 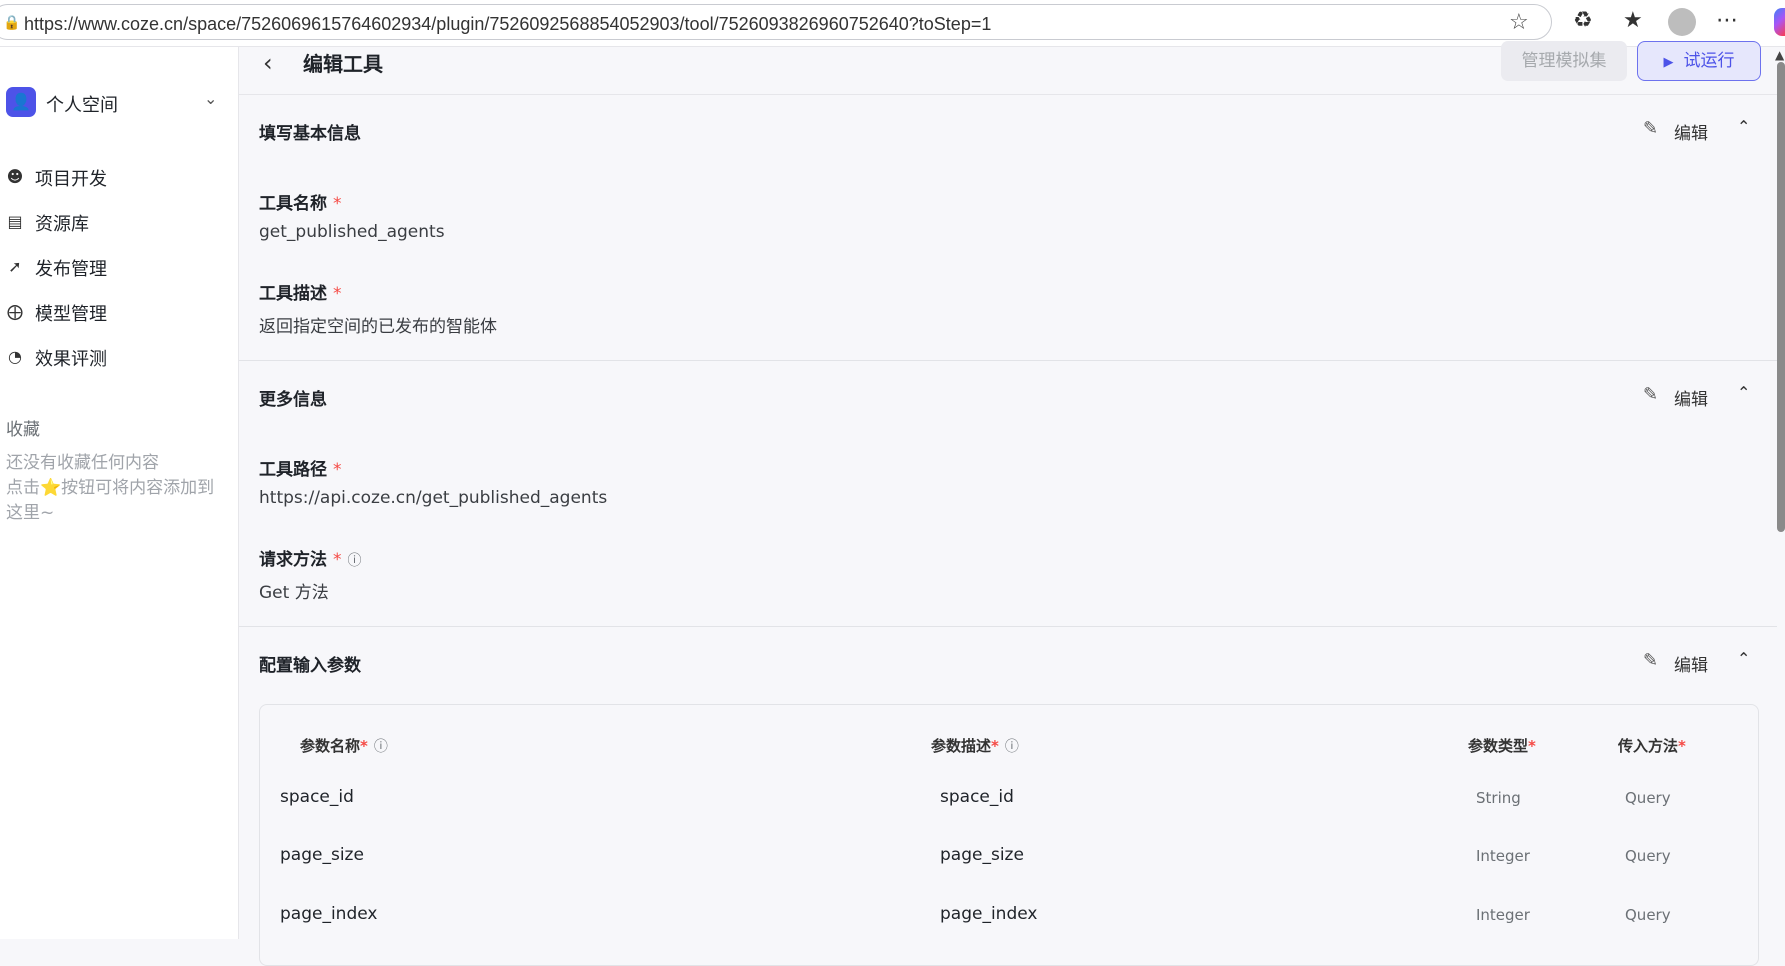 What do you see at coordinates (310, 666) in the screenshot?
I see `section-title: 配置输入参数` at bounding box center [310, 666].